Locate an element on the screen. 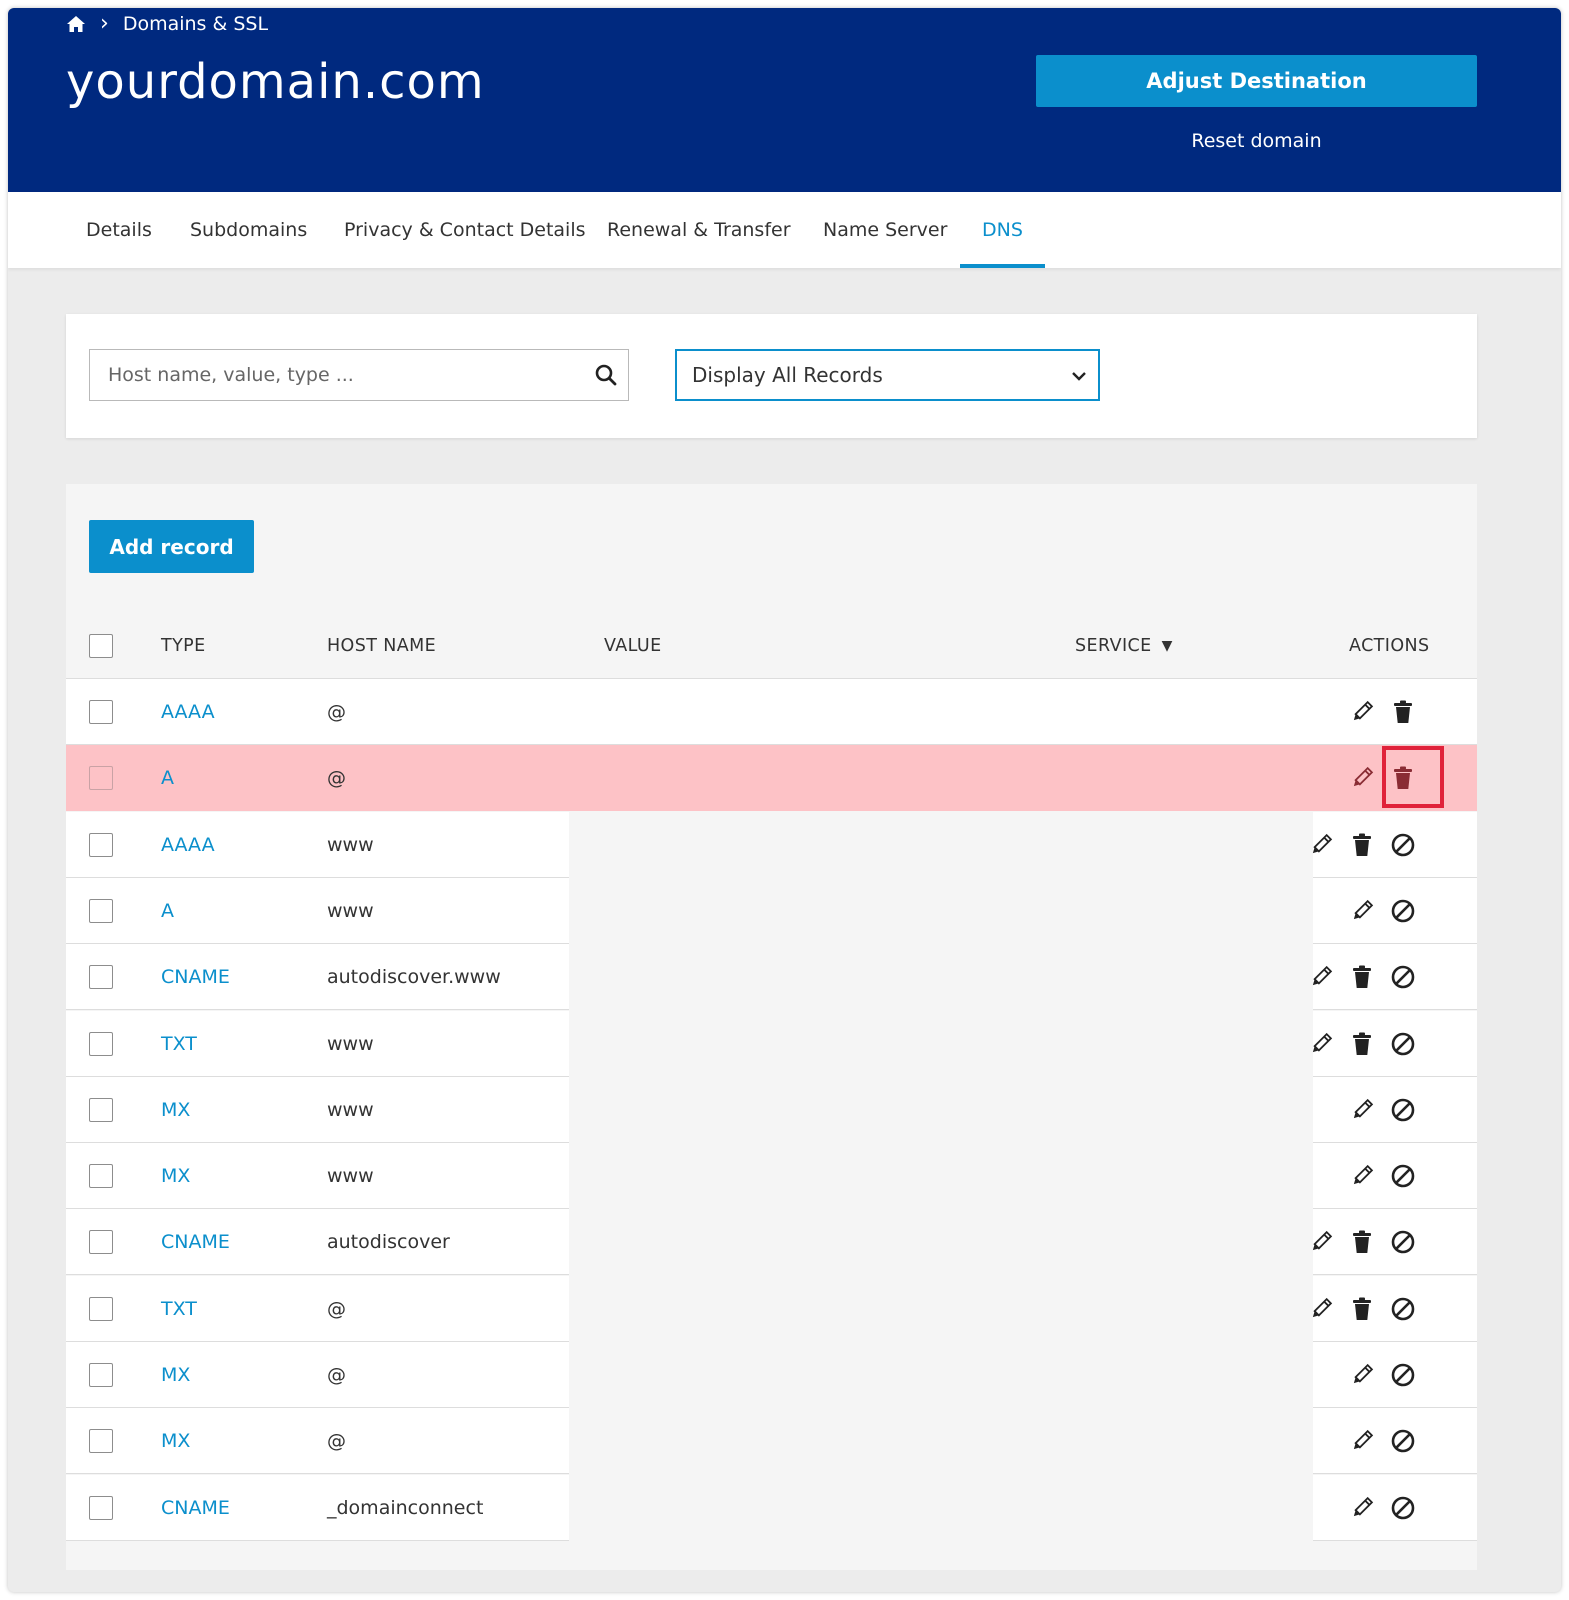  tab-dns: DNS is located at coordinates (1002, 230).